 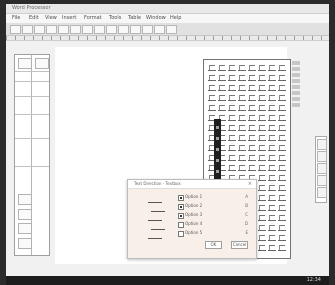 I want to click on underline-button, so click(x=147, y=29).